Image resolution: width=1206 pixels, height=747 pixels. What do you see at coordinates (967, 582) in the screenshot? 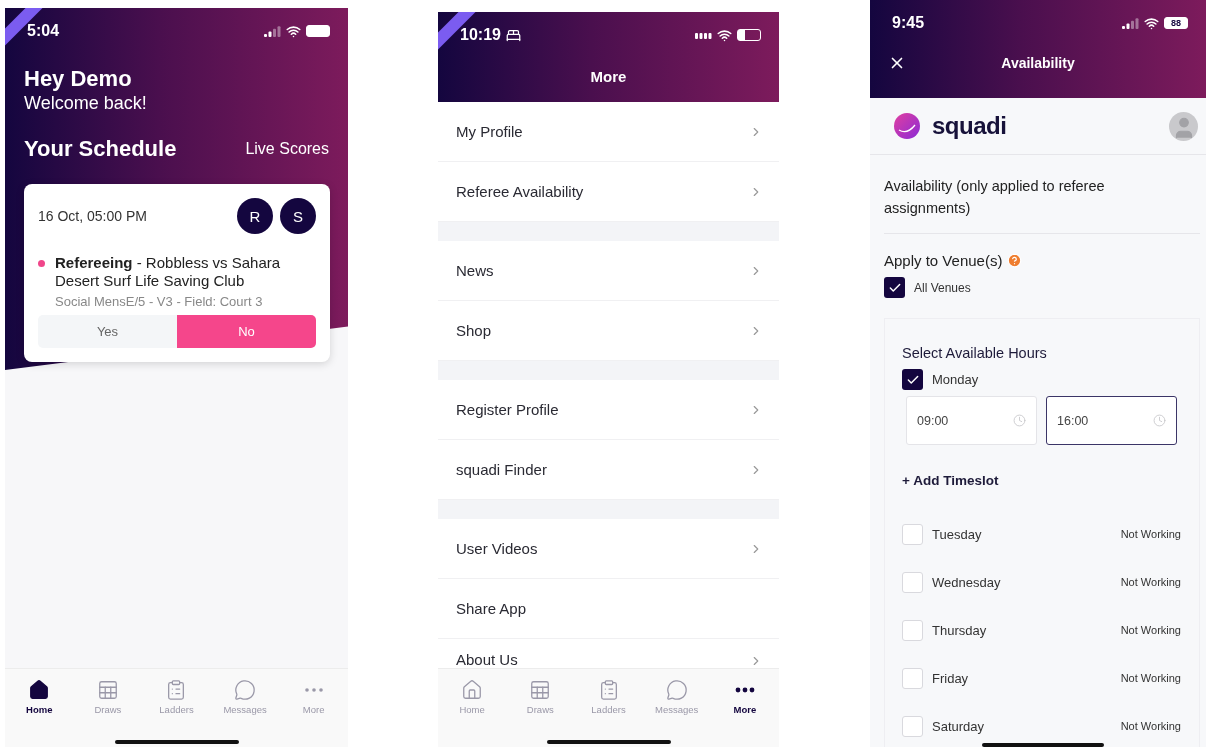
I see `day-label: Wednesday` at bounding box center [967, 582].